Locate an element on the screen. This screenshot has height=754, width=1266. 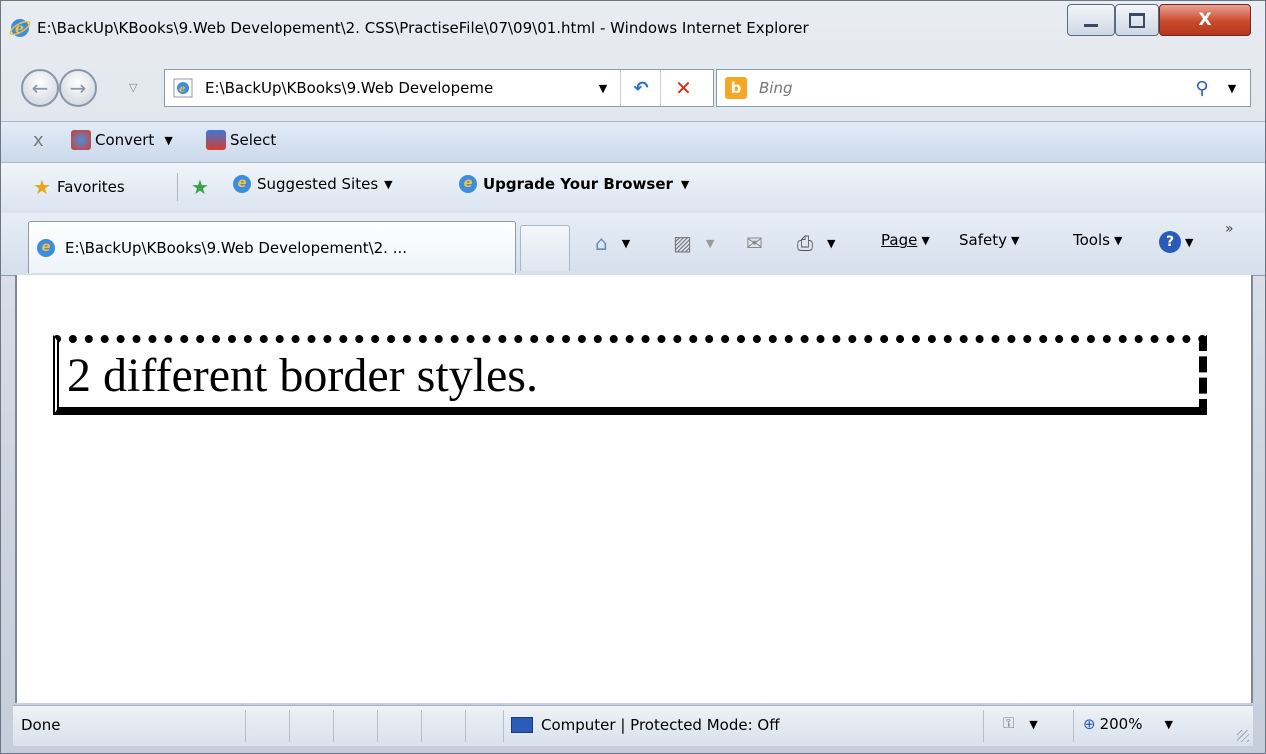
security-zone: Computer | Protected Mode: Off is located at coordinates (645, 725).